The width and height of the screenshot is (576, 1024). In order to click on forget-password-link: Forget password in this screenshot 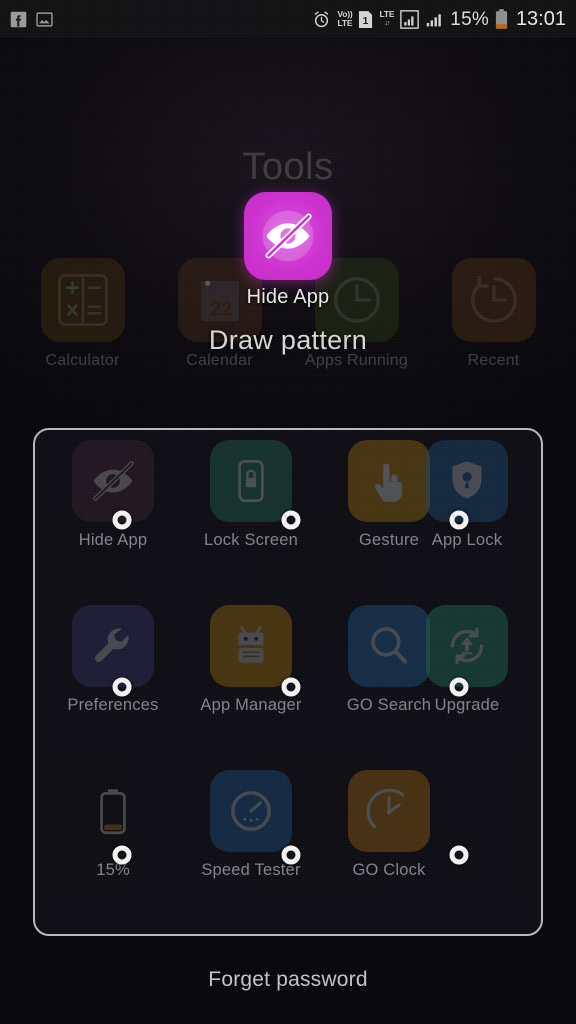, I will do `click(288, 980)`.